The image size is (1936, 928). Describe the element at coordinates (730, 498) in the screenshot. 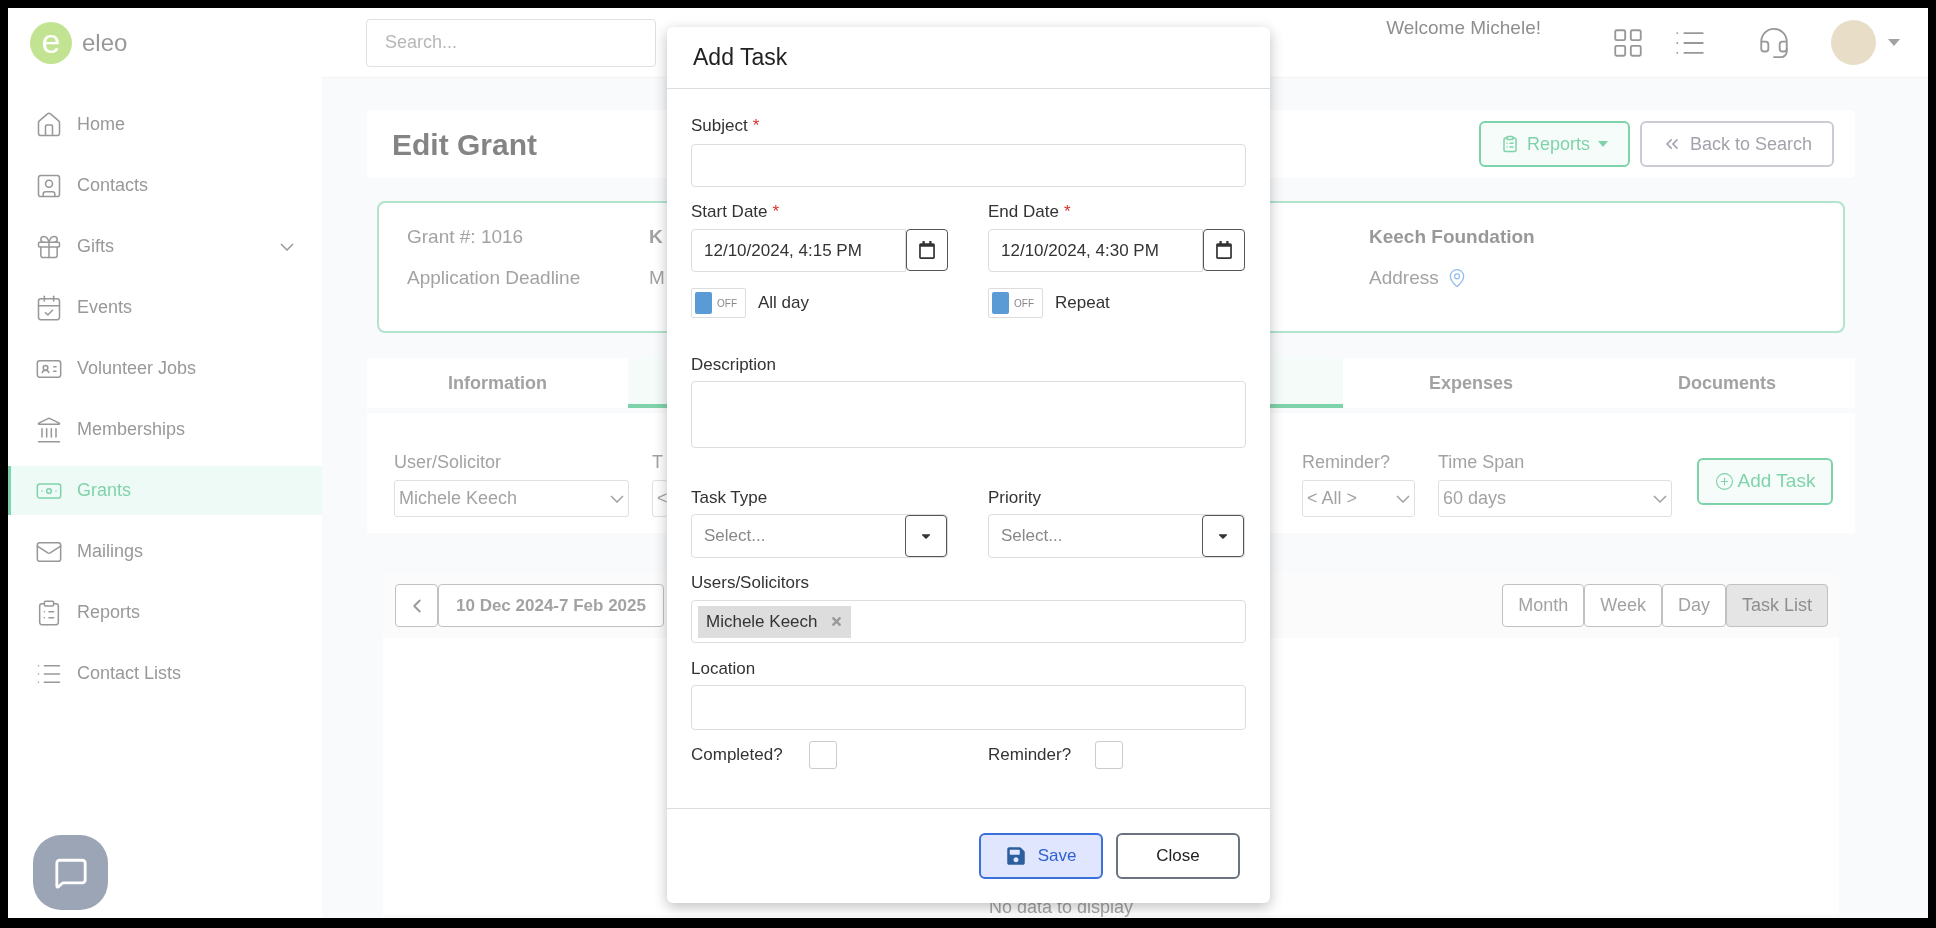

I see `field-label: Task Type` at that location.